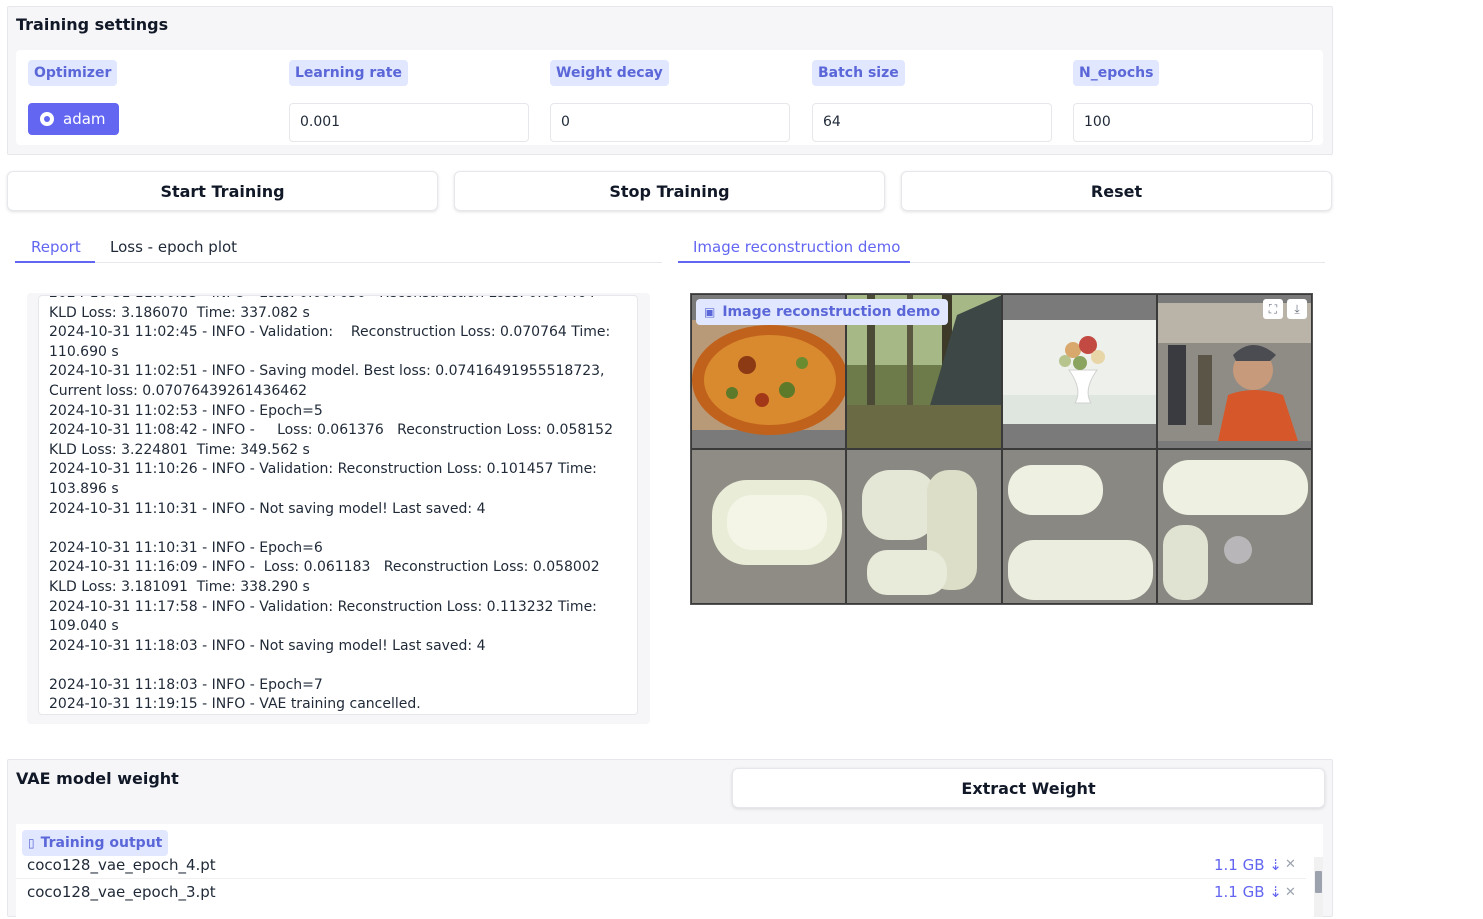  I want to click on training-settings-title: Training settings, so click(92, 24).